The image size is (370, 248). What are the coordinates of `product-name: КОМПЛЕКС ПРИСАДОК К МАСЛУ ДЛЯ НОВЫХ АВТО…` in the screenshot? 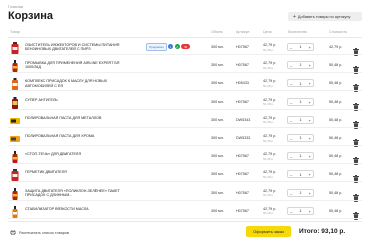 It's located at (80, 83).